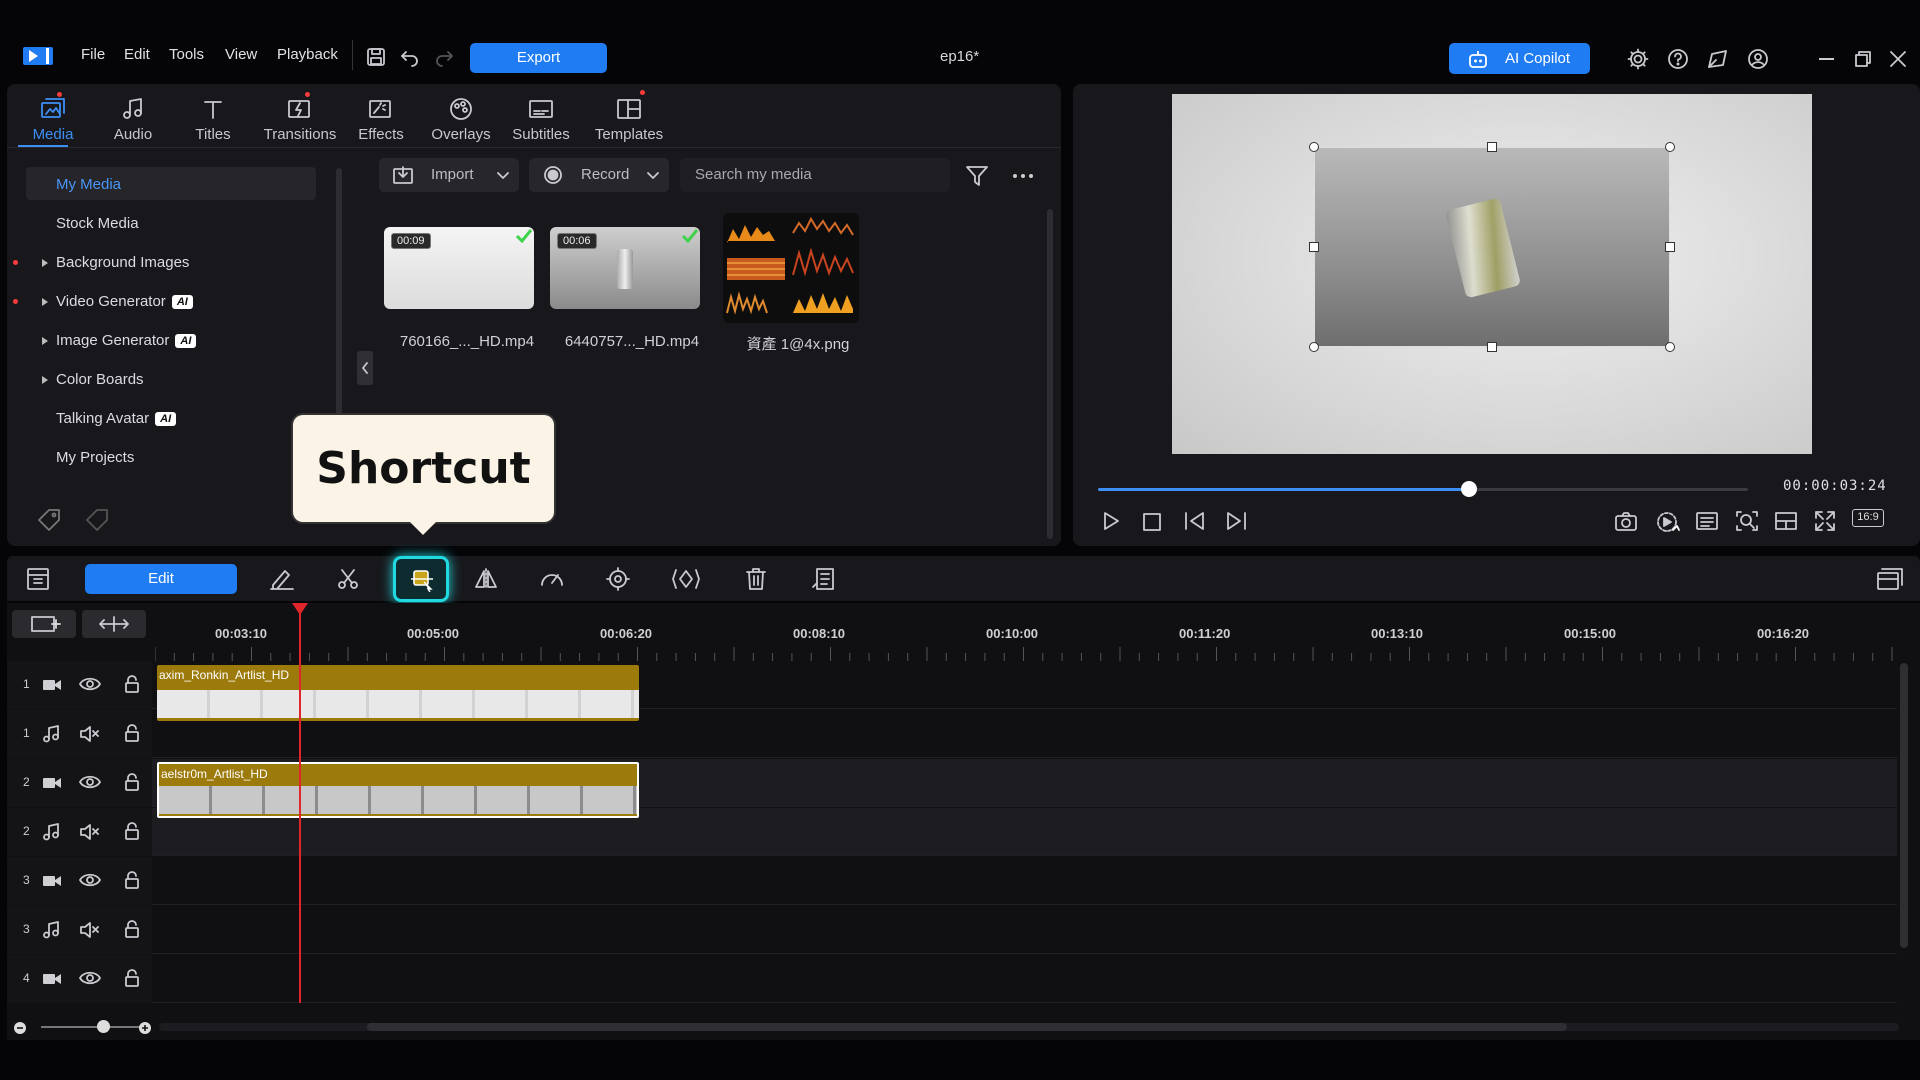 This screenshot has height=1080, width=1920. Describe the element at coordinates (824, 579) in the screenshot. I see `tools-menu-icon` at that location.